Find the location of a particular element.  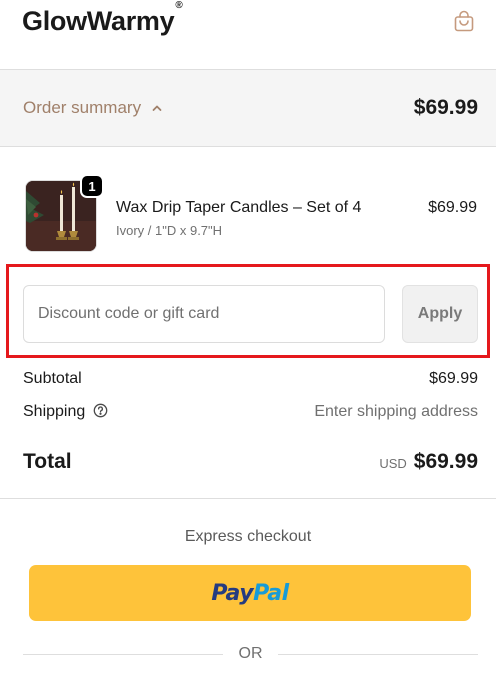

shopping-bag-icon is located at coordinates (464, 21).